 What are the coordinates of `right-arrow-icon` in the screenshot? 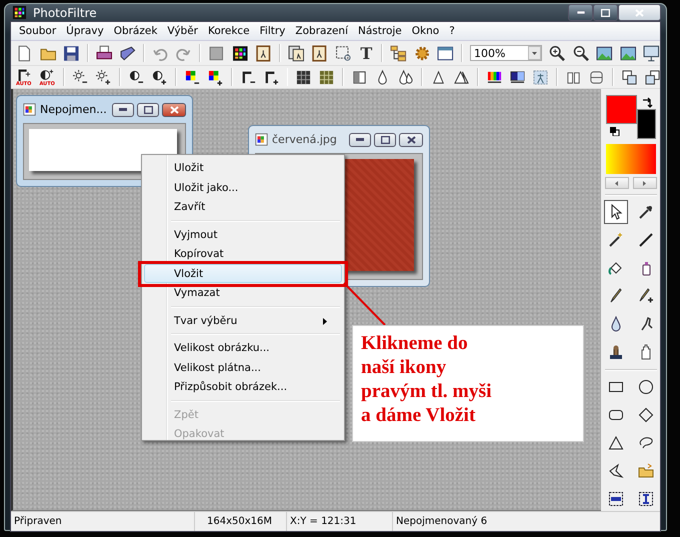 It's located at (644, 183).